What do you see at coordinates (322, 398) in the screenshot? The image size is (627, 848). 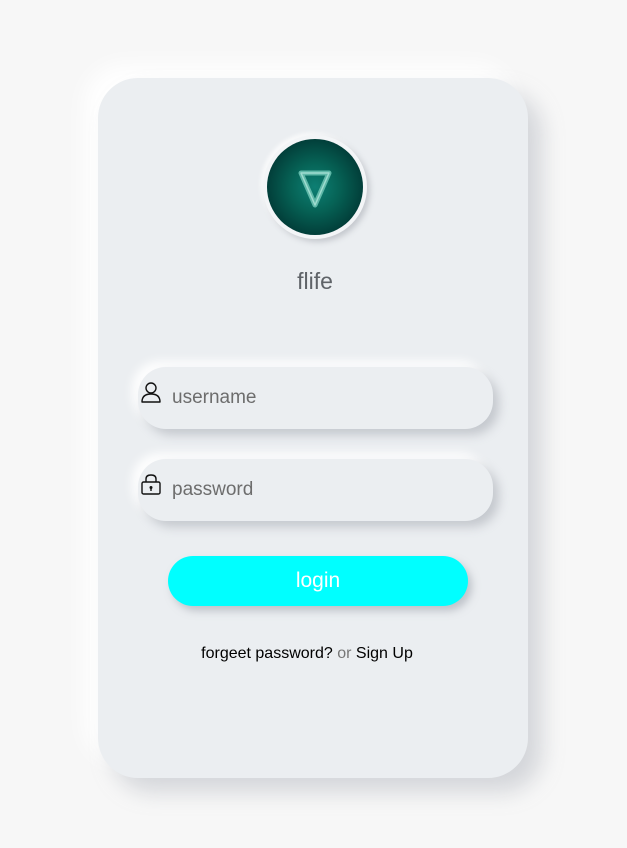 I see `username-input` at bounding box center [322, 398].